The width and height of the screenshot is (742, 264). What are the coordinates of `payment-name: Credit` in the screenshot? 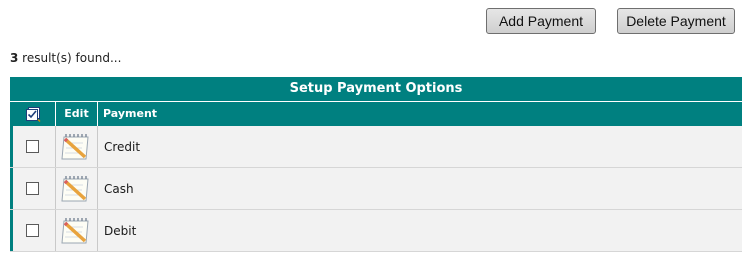 It's located at (122, 147).